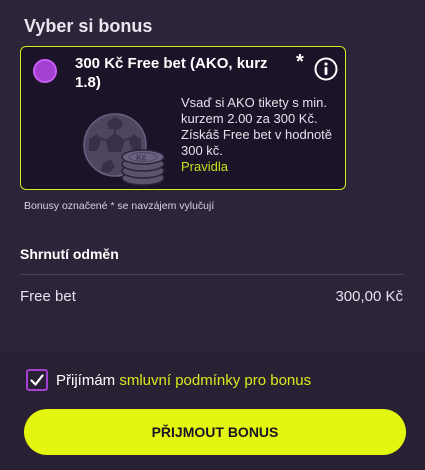  I want to click on summary-label: Free bet, so click(48, 296).